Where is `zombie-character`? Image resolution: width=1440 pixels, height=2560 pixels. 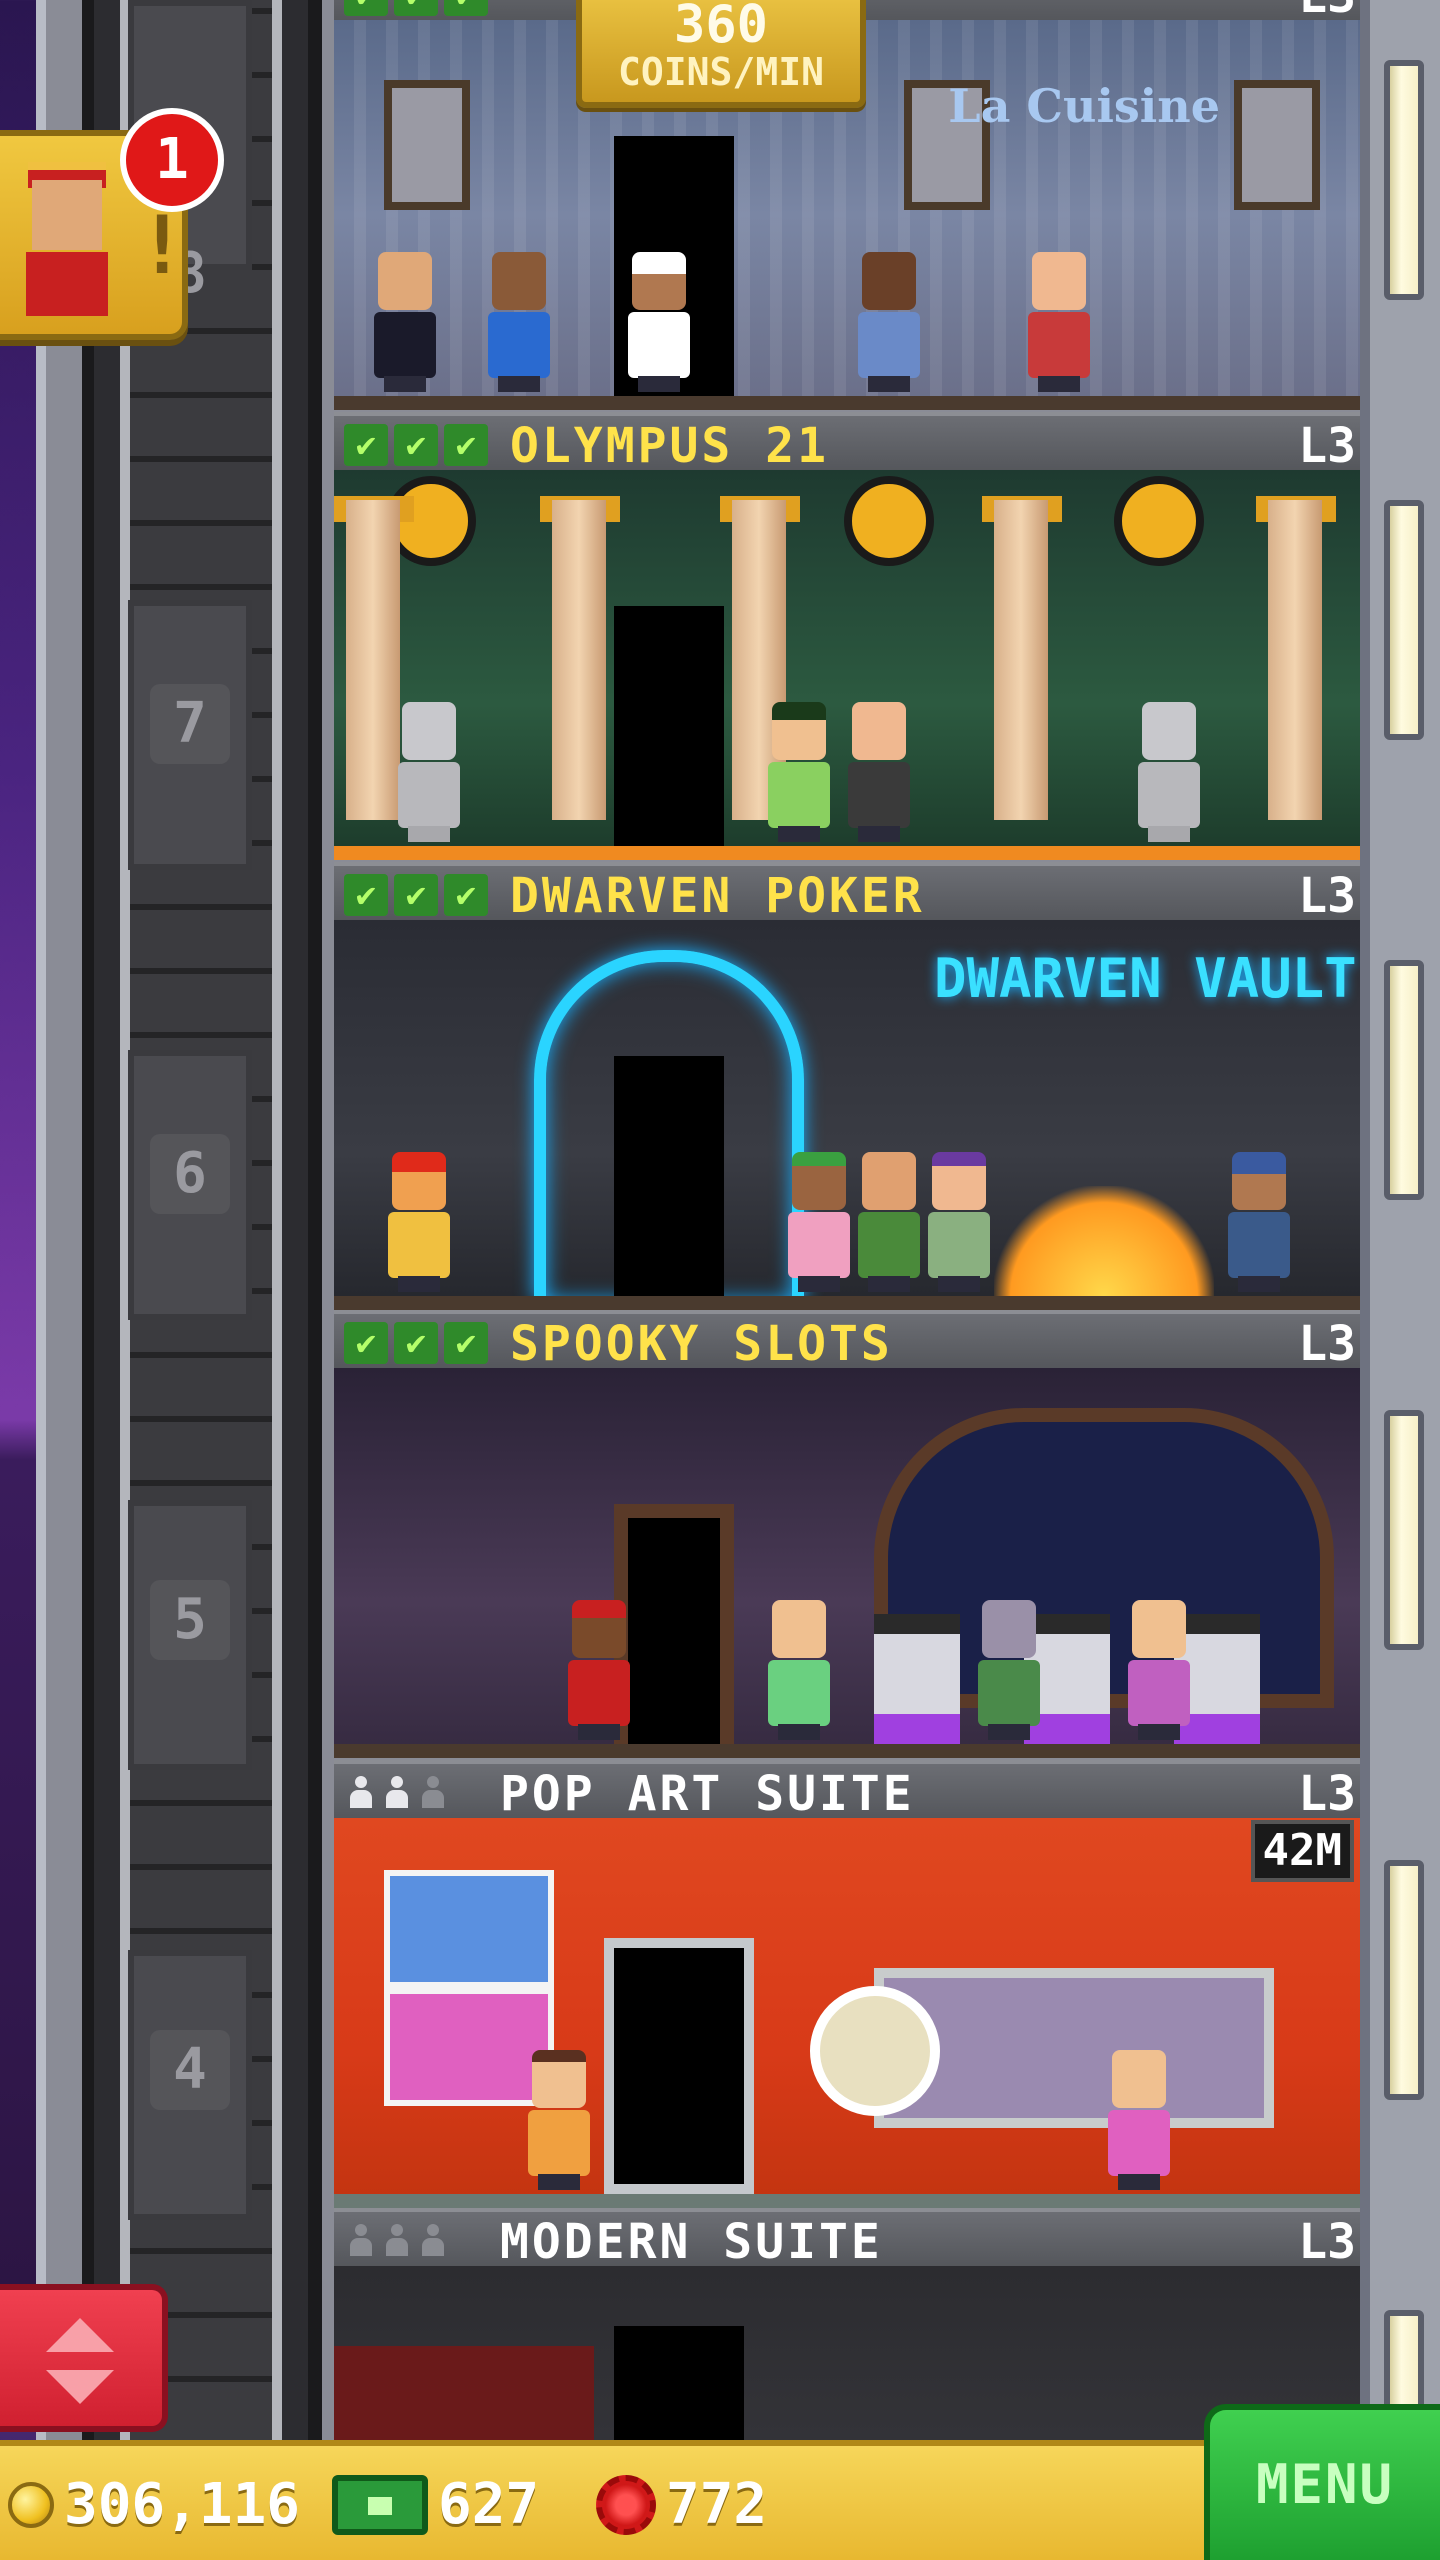 zombie-character is located at coordinates (1009, 1670).